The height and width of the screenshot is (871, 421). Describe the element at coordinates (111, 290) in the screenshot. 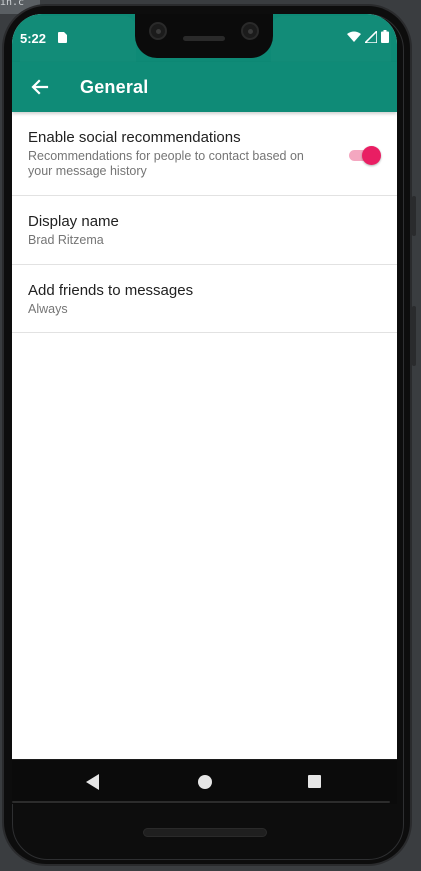

I see `setting-title: Add friends to messages` at that location.